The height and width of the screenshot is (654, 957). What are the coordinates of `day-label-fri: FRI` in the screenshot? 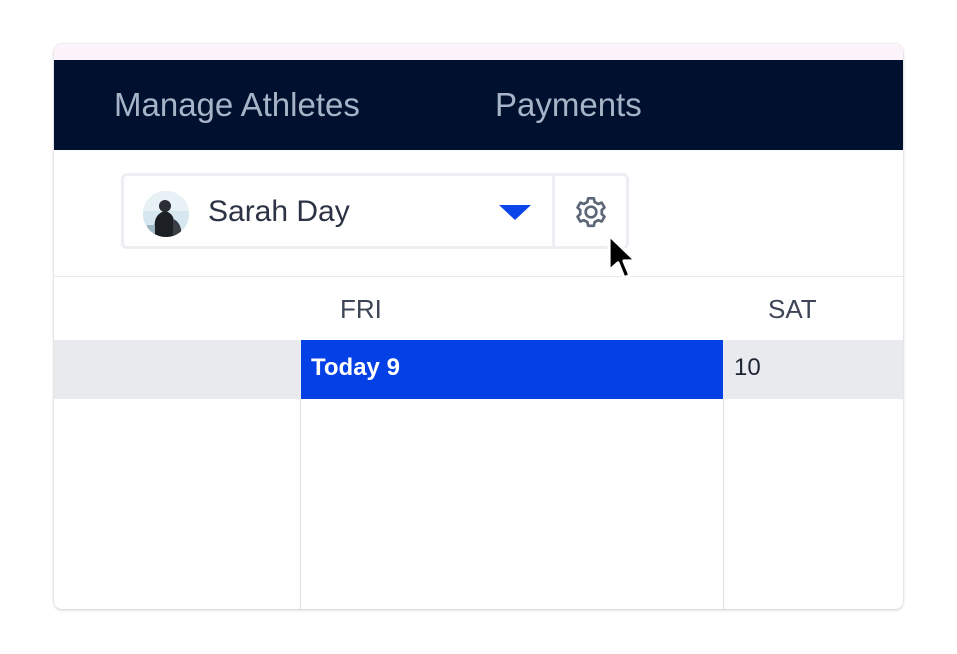 It's located at (361, 309).